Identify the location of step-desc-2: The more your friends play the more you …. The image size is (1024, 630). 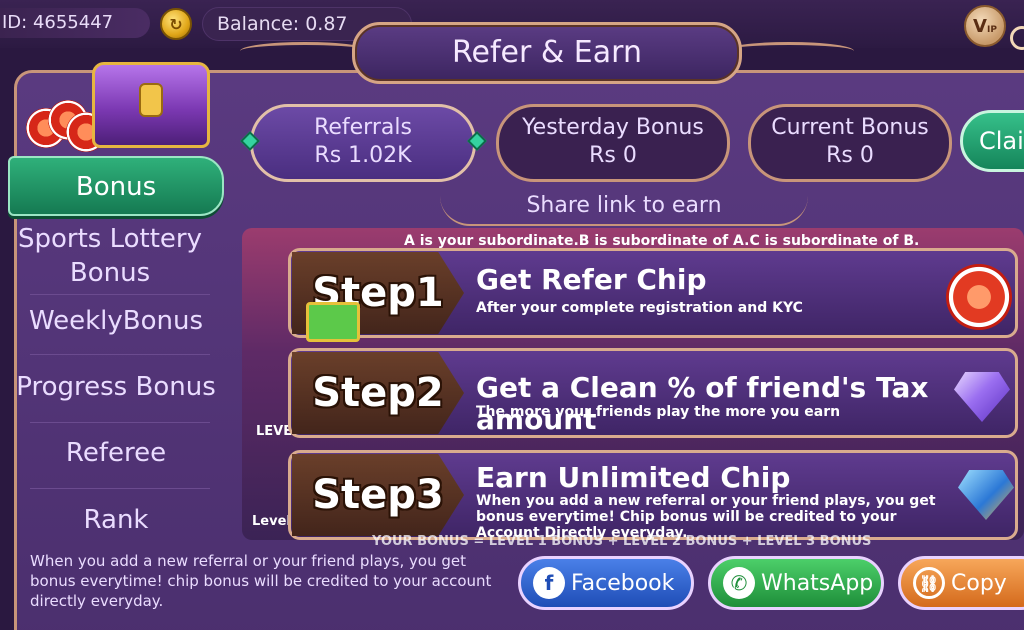
(658, 412).